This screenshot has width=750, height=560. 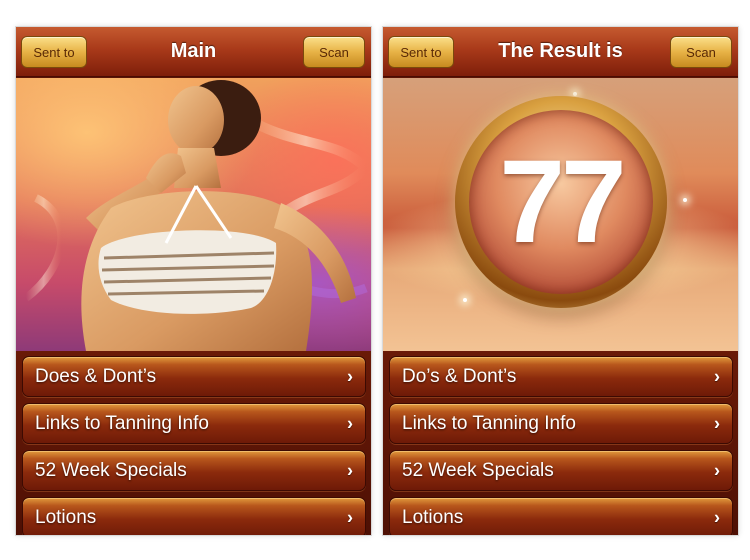 I want to click on navigation-bar: Sent to Main Scan, so click(x=193, y=52).